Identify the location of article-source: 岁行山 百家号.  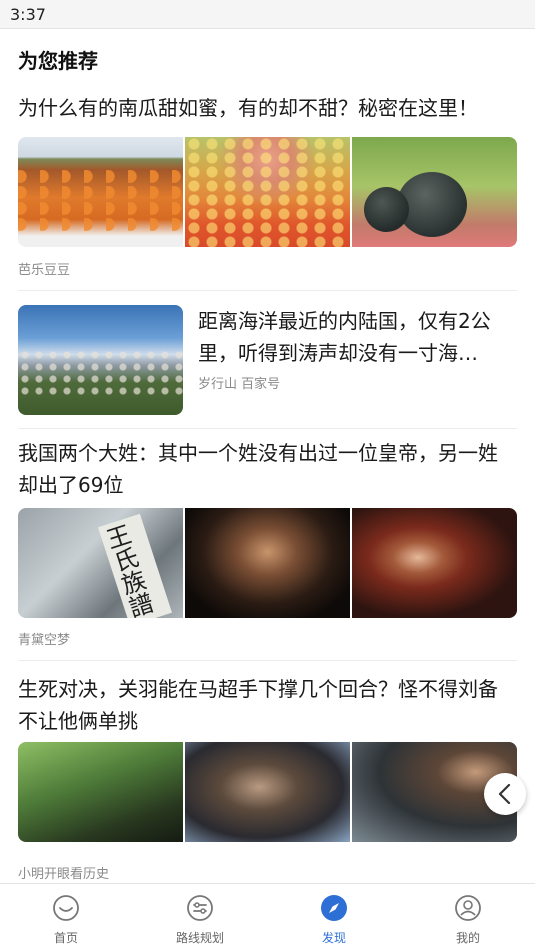
(239, 384).